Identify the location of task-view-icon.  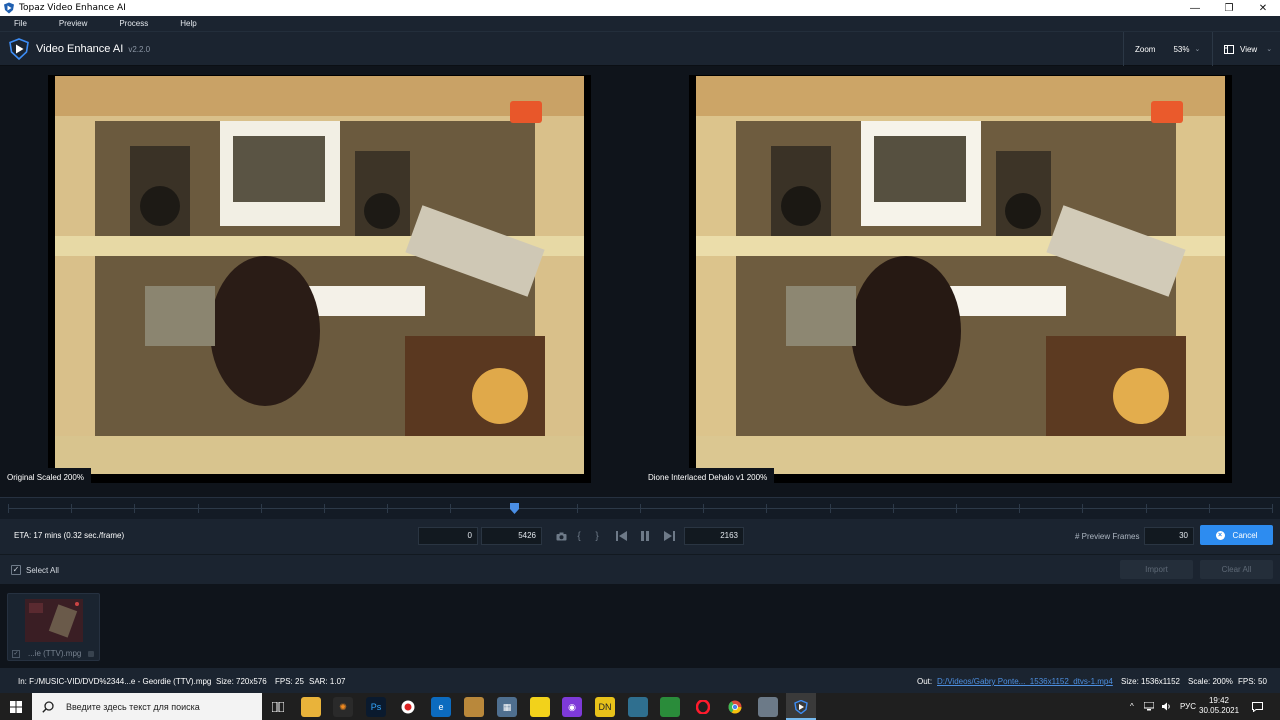
(278, 707).